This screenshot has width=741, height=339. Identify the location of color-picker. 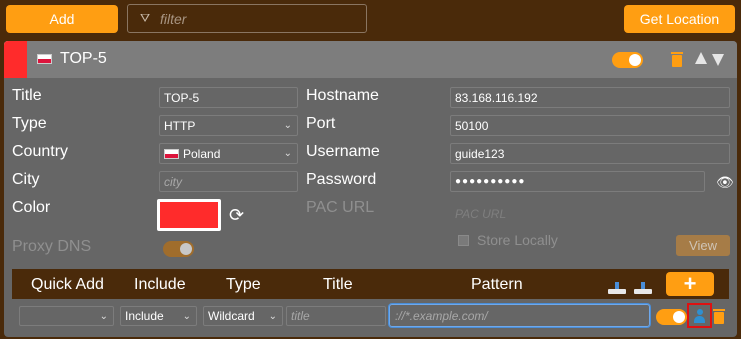
(189, 215).